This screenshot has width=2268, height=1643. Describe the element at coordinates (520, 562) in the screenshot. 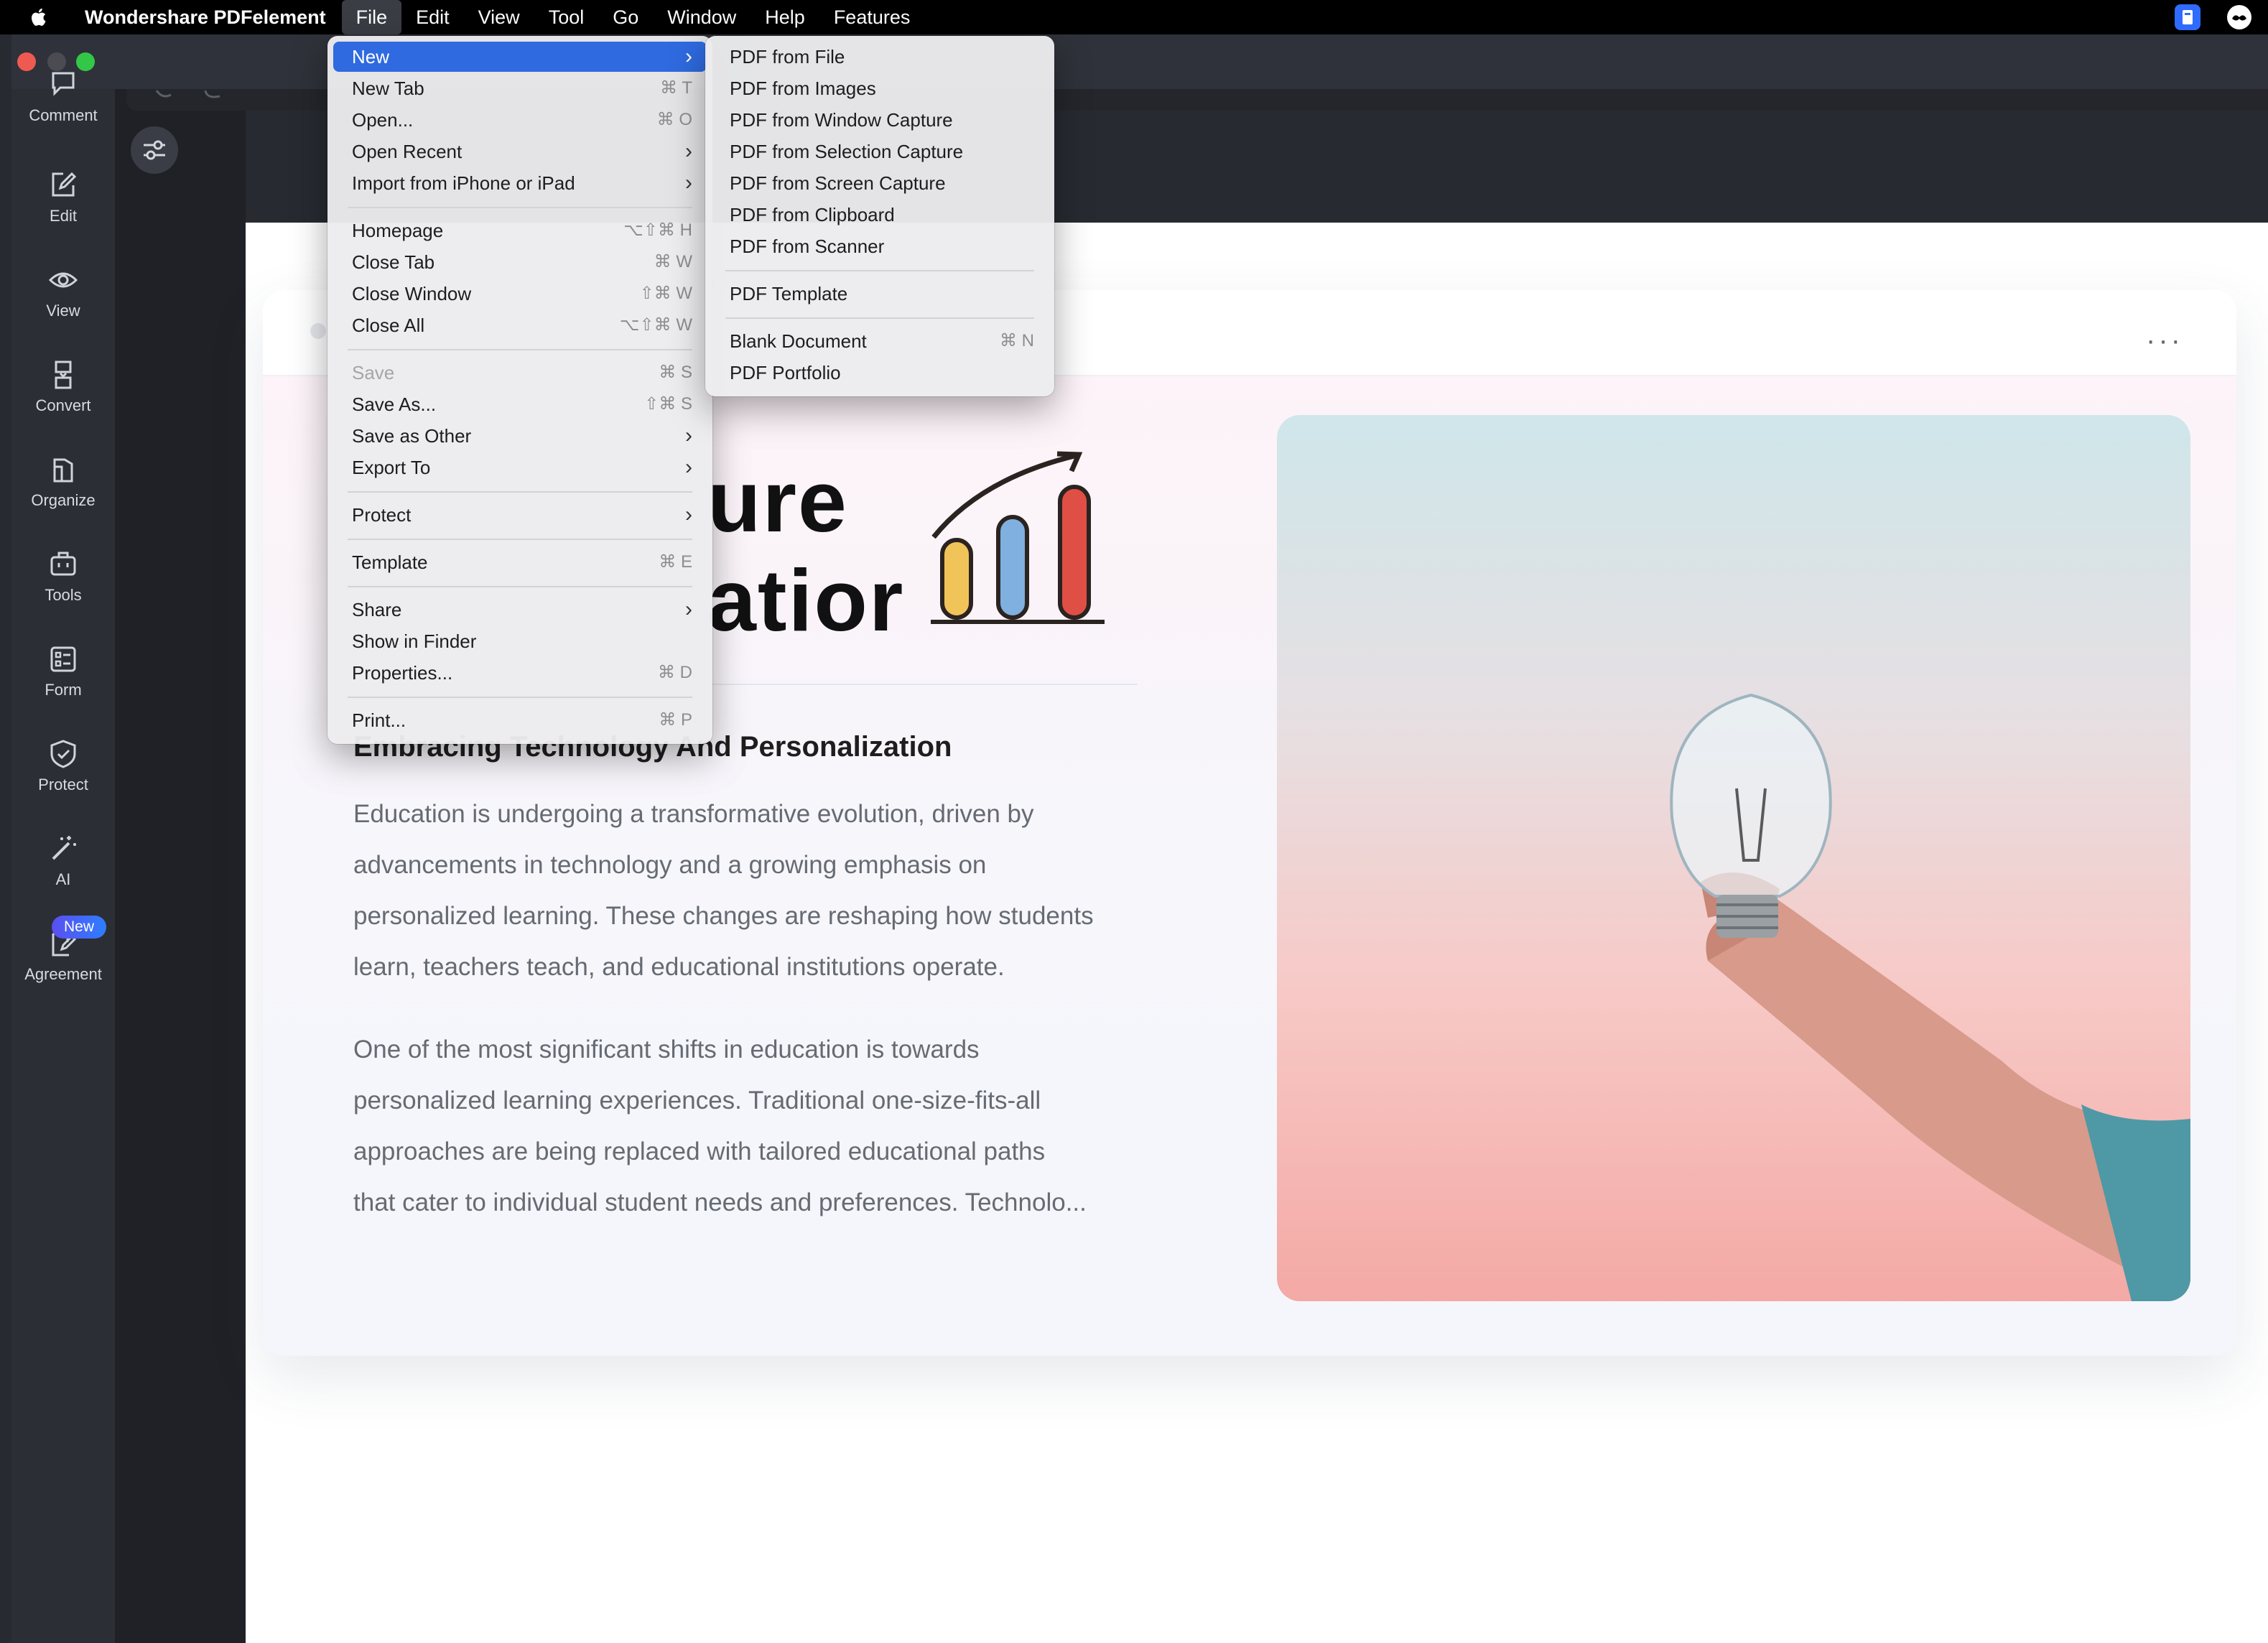

I see `menu-item-template: Template ⌘ E` at that location.